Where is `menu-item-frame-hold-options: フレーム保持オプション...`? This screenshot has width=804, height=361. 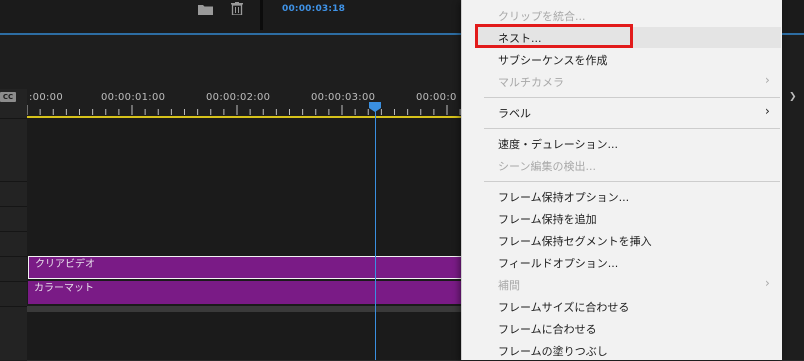 menu-item-frame-hold-options: フレーム保持オプション... is located at coordinates (563, 197).